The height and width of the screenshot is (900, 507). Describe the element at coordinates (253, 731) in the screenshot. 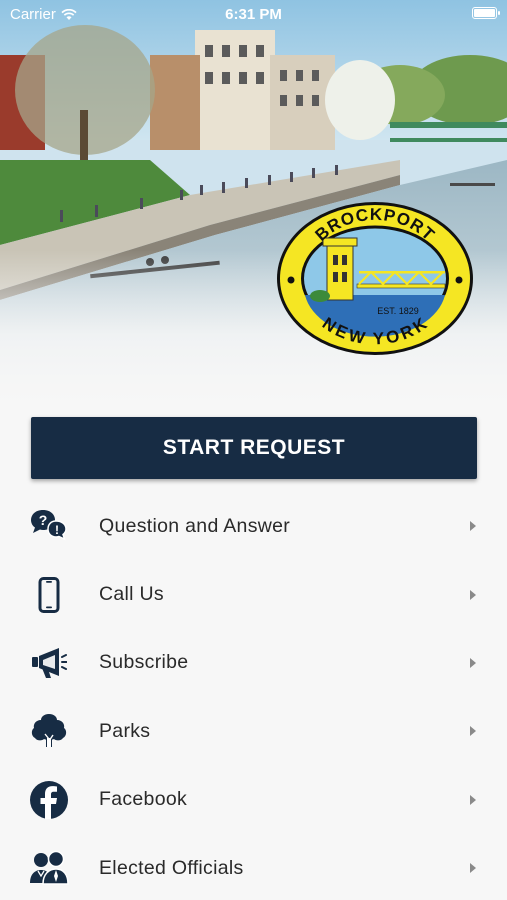

I see `menu-item-parks: Parks` at that location.